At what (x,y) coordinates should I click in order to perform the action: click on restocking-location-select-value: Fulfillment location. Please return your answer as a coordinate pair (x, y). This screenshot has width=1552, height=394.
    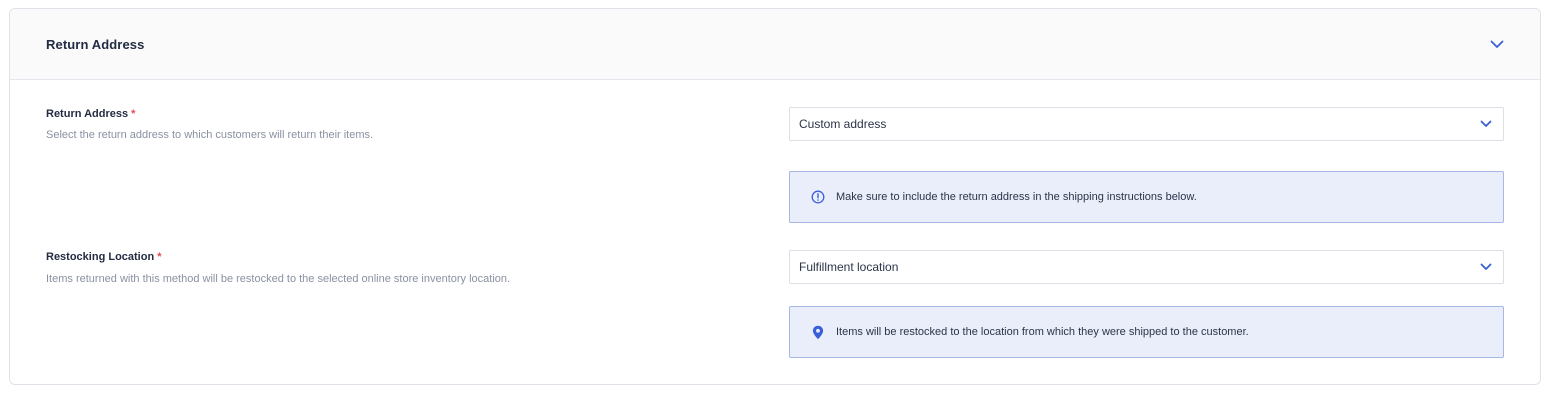
    Looking at the image, I should click on (849, 267).